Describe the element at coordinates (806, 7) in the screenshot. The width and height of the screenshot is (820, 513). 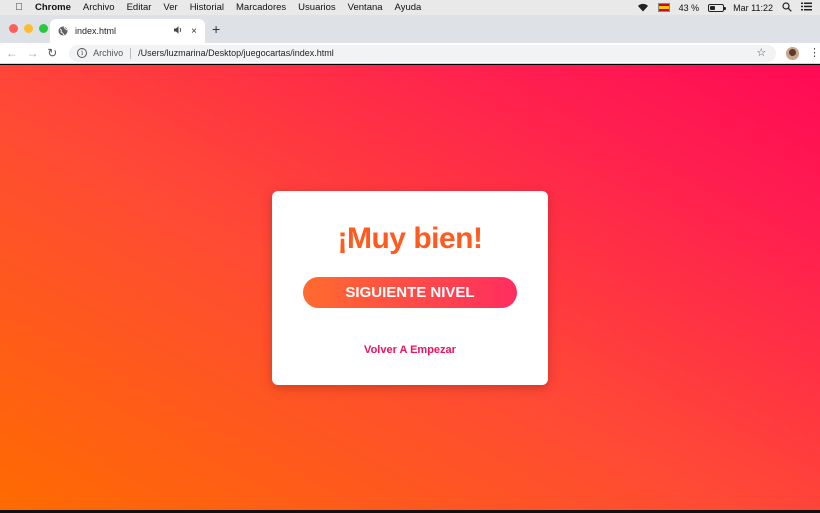
I see `notification-center-icon` at that location.